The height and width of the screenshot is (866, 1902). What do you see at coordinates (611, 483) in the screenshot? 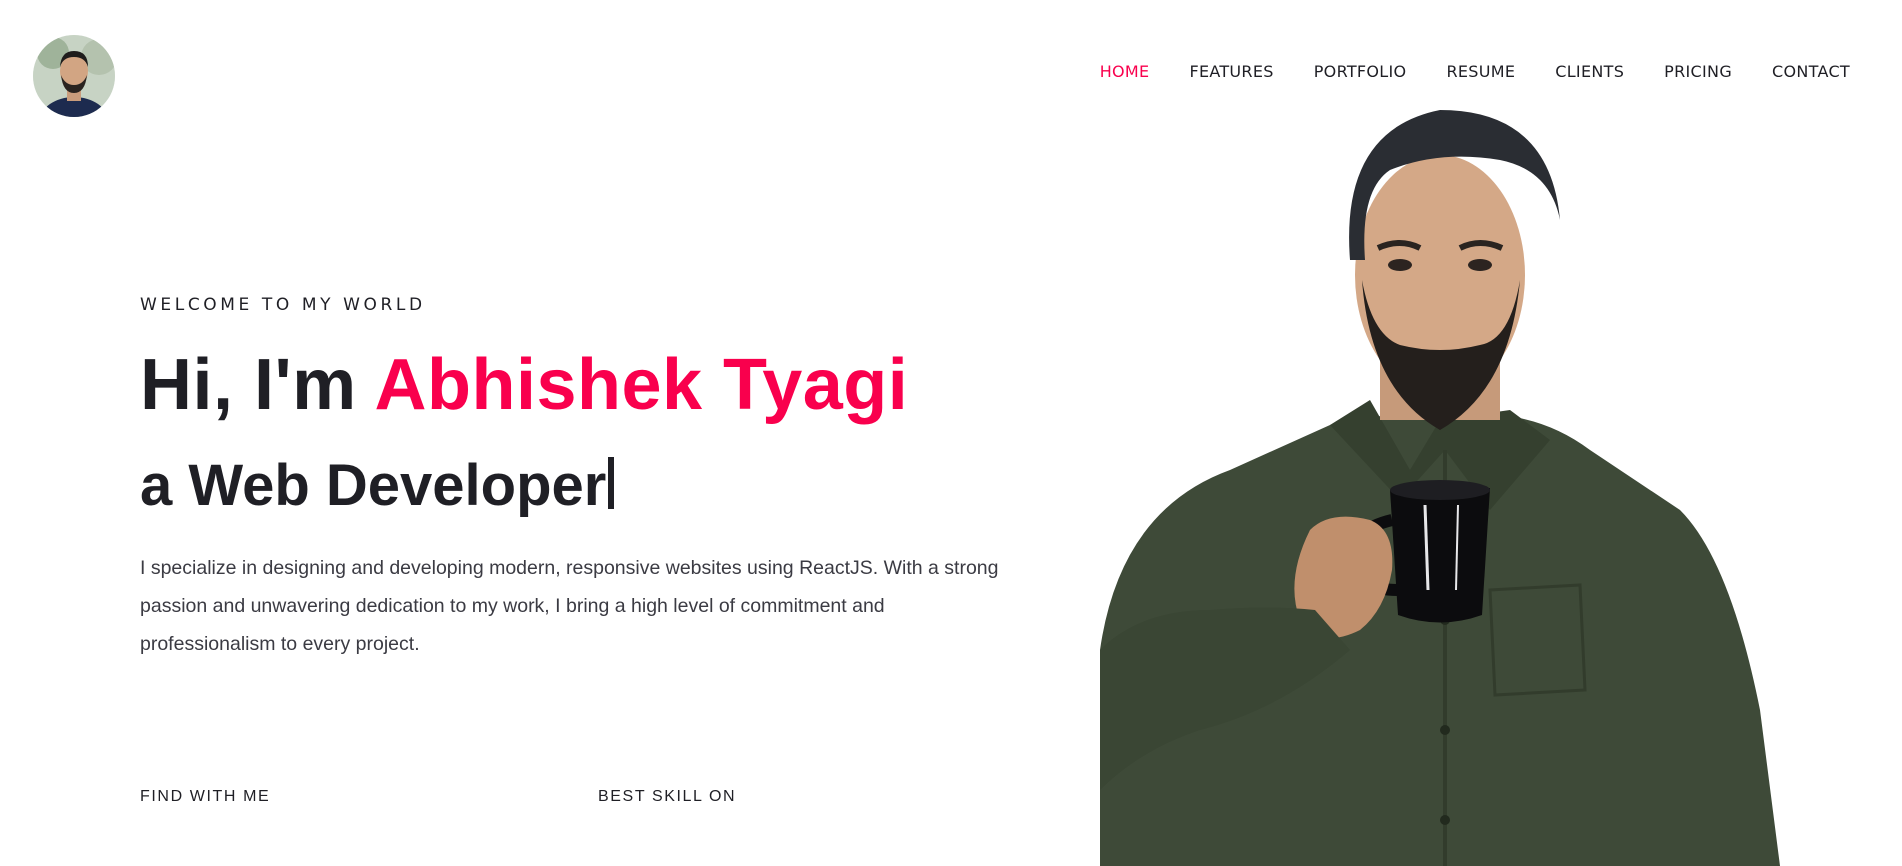
I see `typing-cursor` at bounding box center [611, 483].